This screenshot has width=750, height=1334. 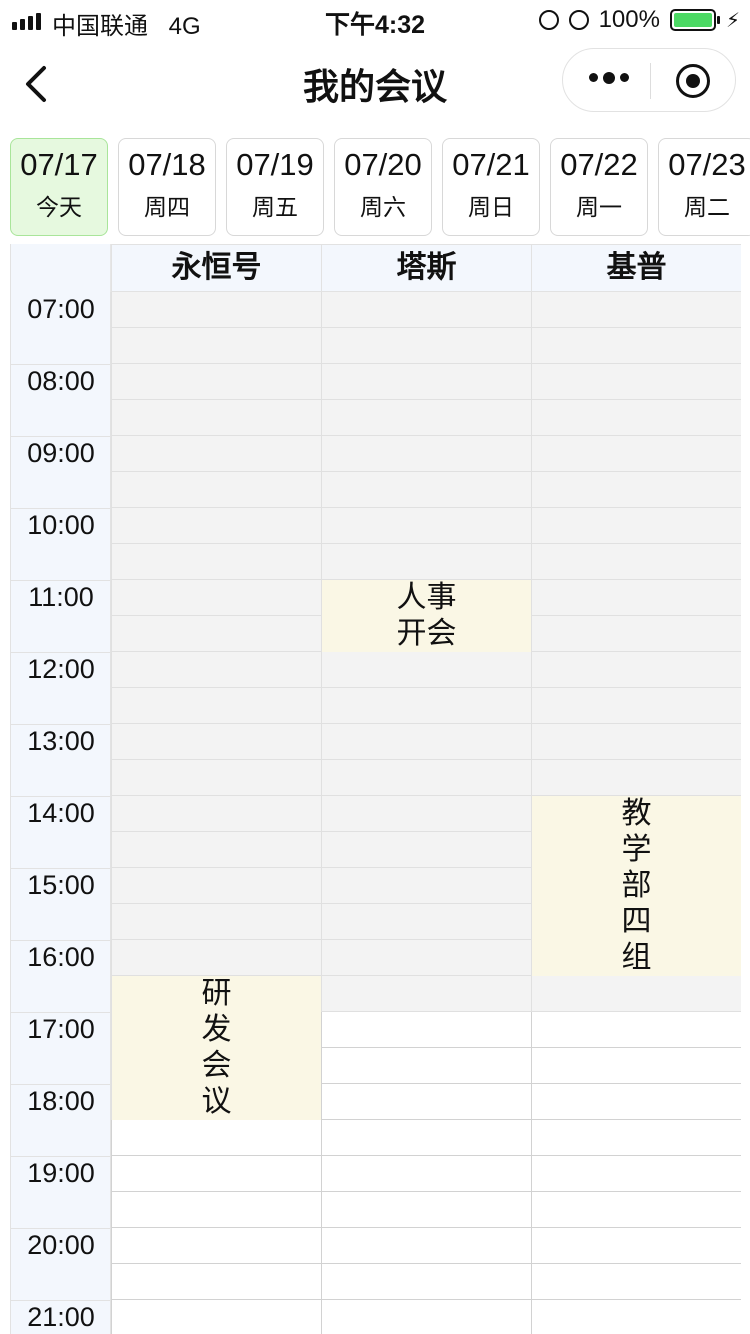 I want to click on date-tab-weekday: 周日, so click(x=491, y=207).